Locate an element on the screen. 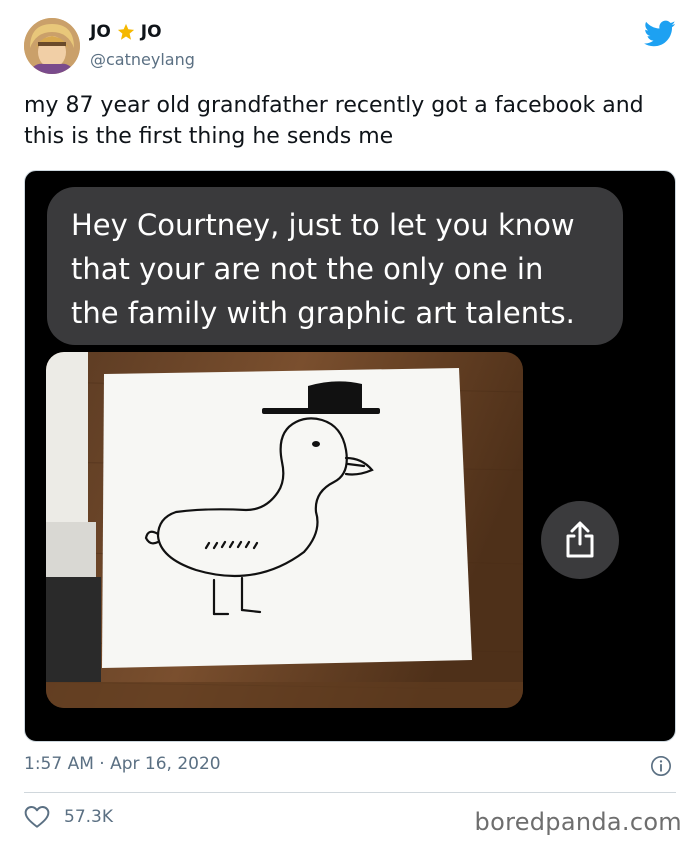 This screenshot has height=846, width=700. twitter-bird-icon is located at coordinates (660, 34).